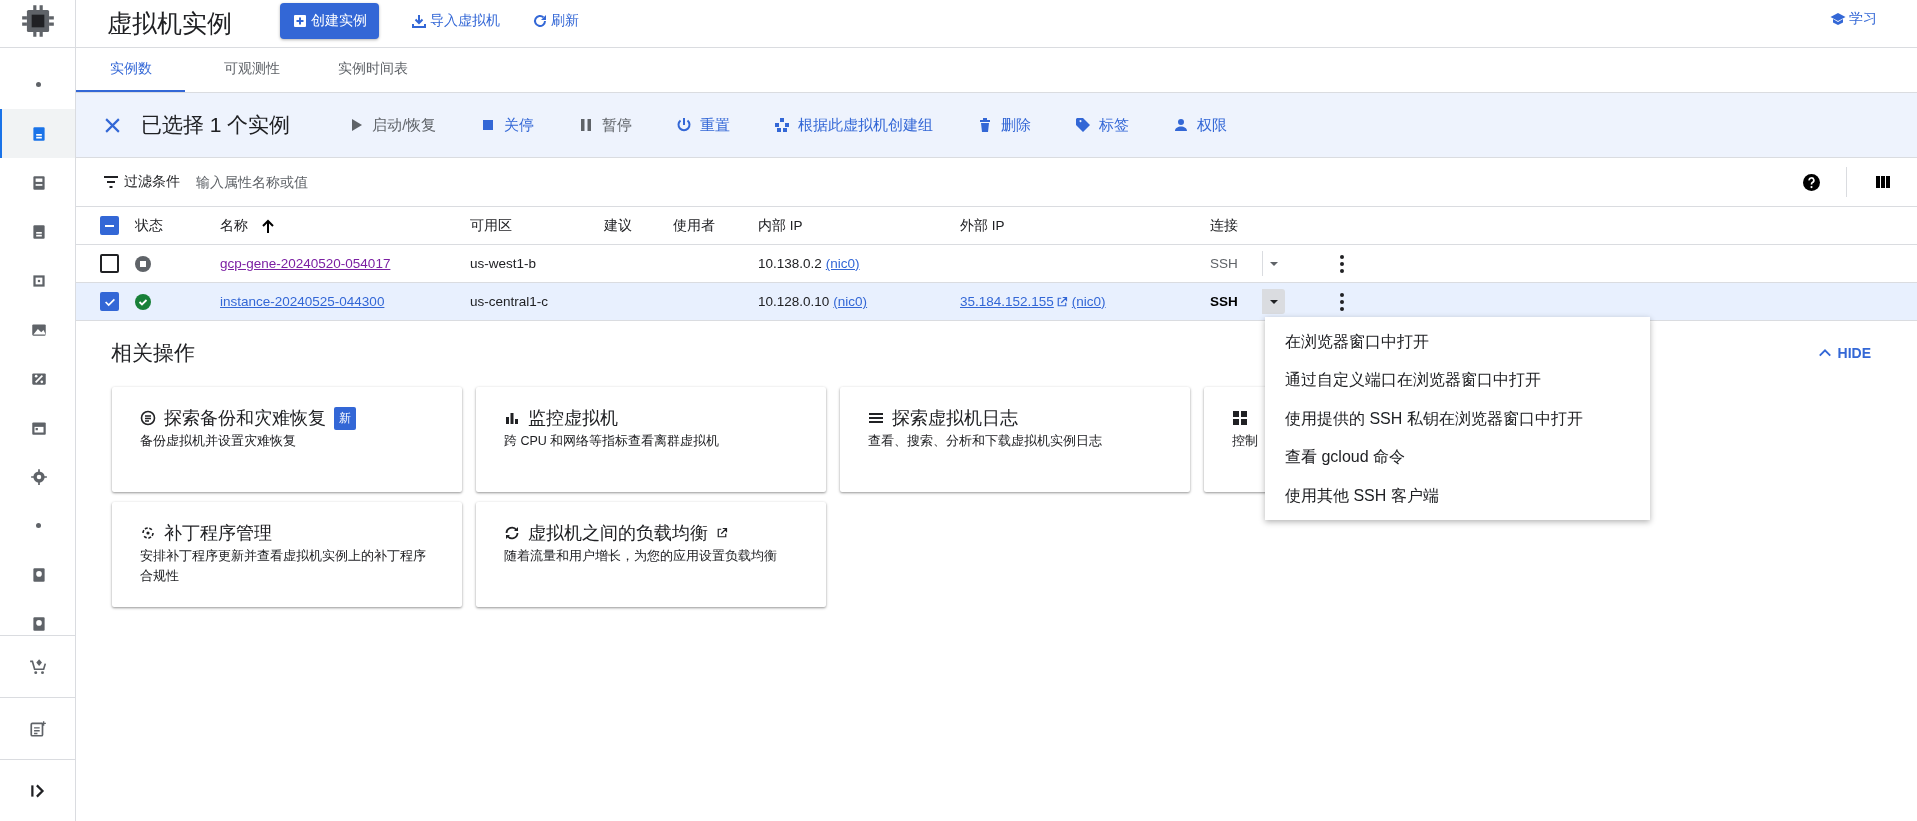 The height and width of the screenshot is (821, 1917). What do you see at coordinates (641, 556) in the screenshot?
I see `card-description: 随着流量和用户增长，为您的应用设置负载均衡` at bounding box center [641, 556].